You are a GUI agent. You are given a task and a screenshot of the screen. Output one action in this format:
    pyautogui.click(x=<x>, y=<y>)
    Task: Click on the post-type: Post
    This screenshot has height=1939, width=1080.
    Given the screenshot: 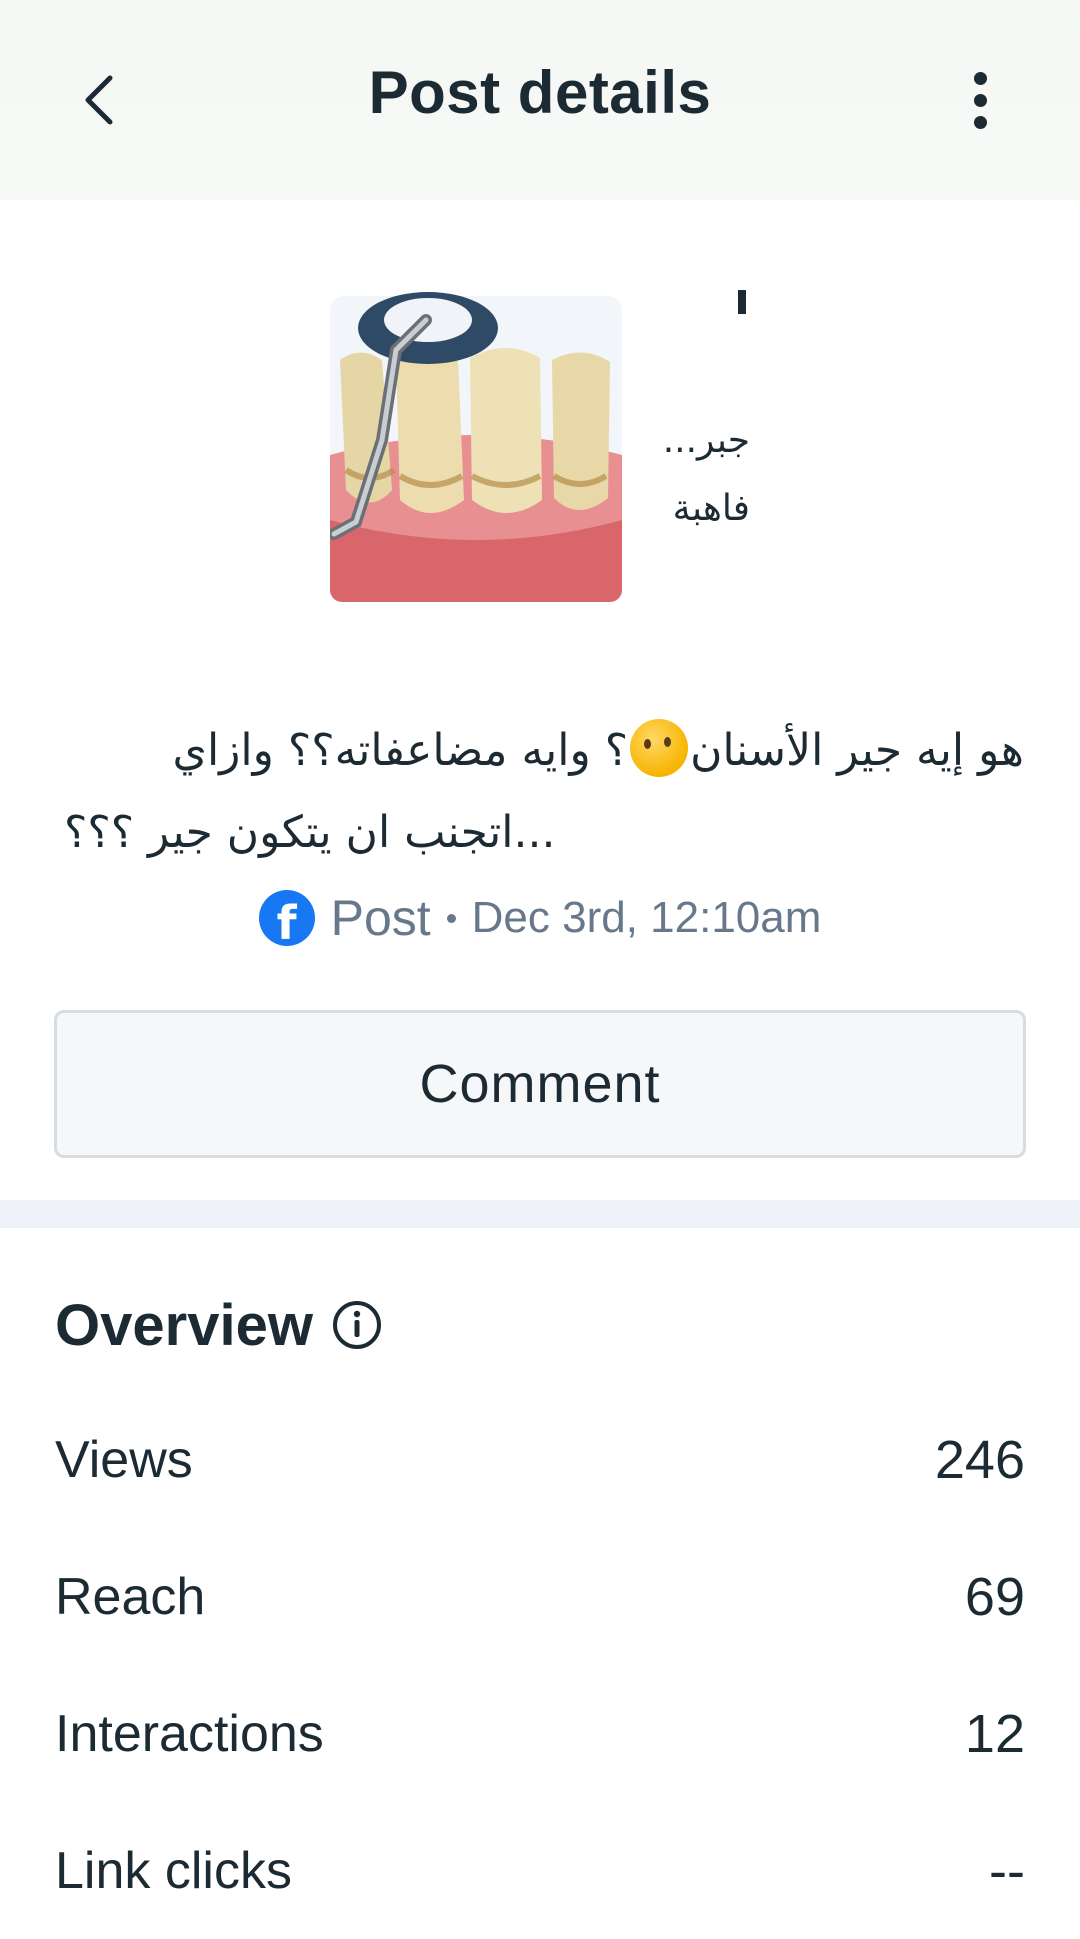 What is the action you would take?
    pyautogui.click(x=380, y=918)
    